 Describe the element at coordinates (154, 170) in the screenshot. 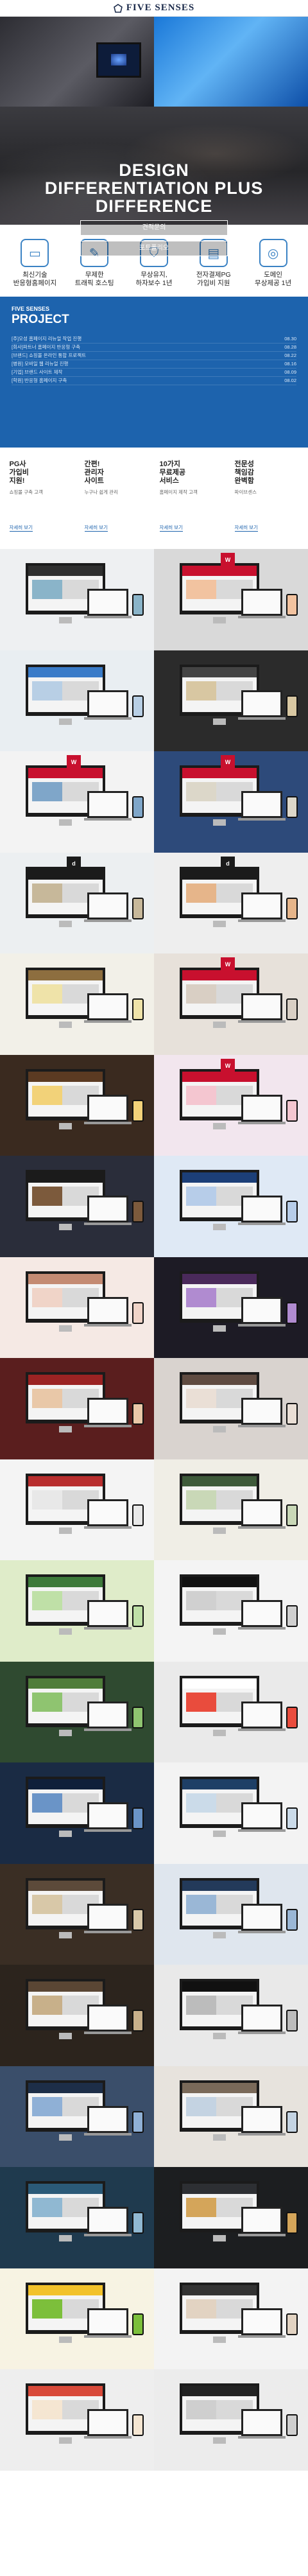

I see `hero-title-line: DESIGN` at that location.